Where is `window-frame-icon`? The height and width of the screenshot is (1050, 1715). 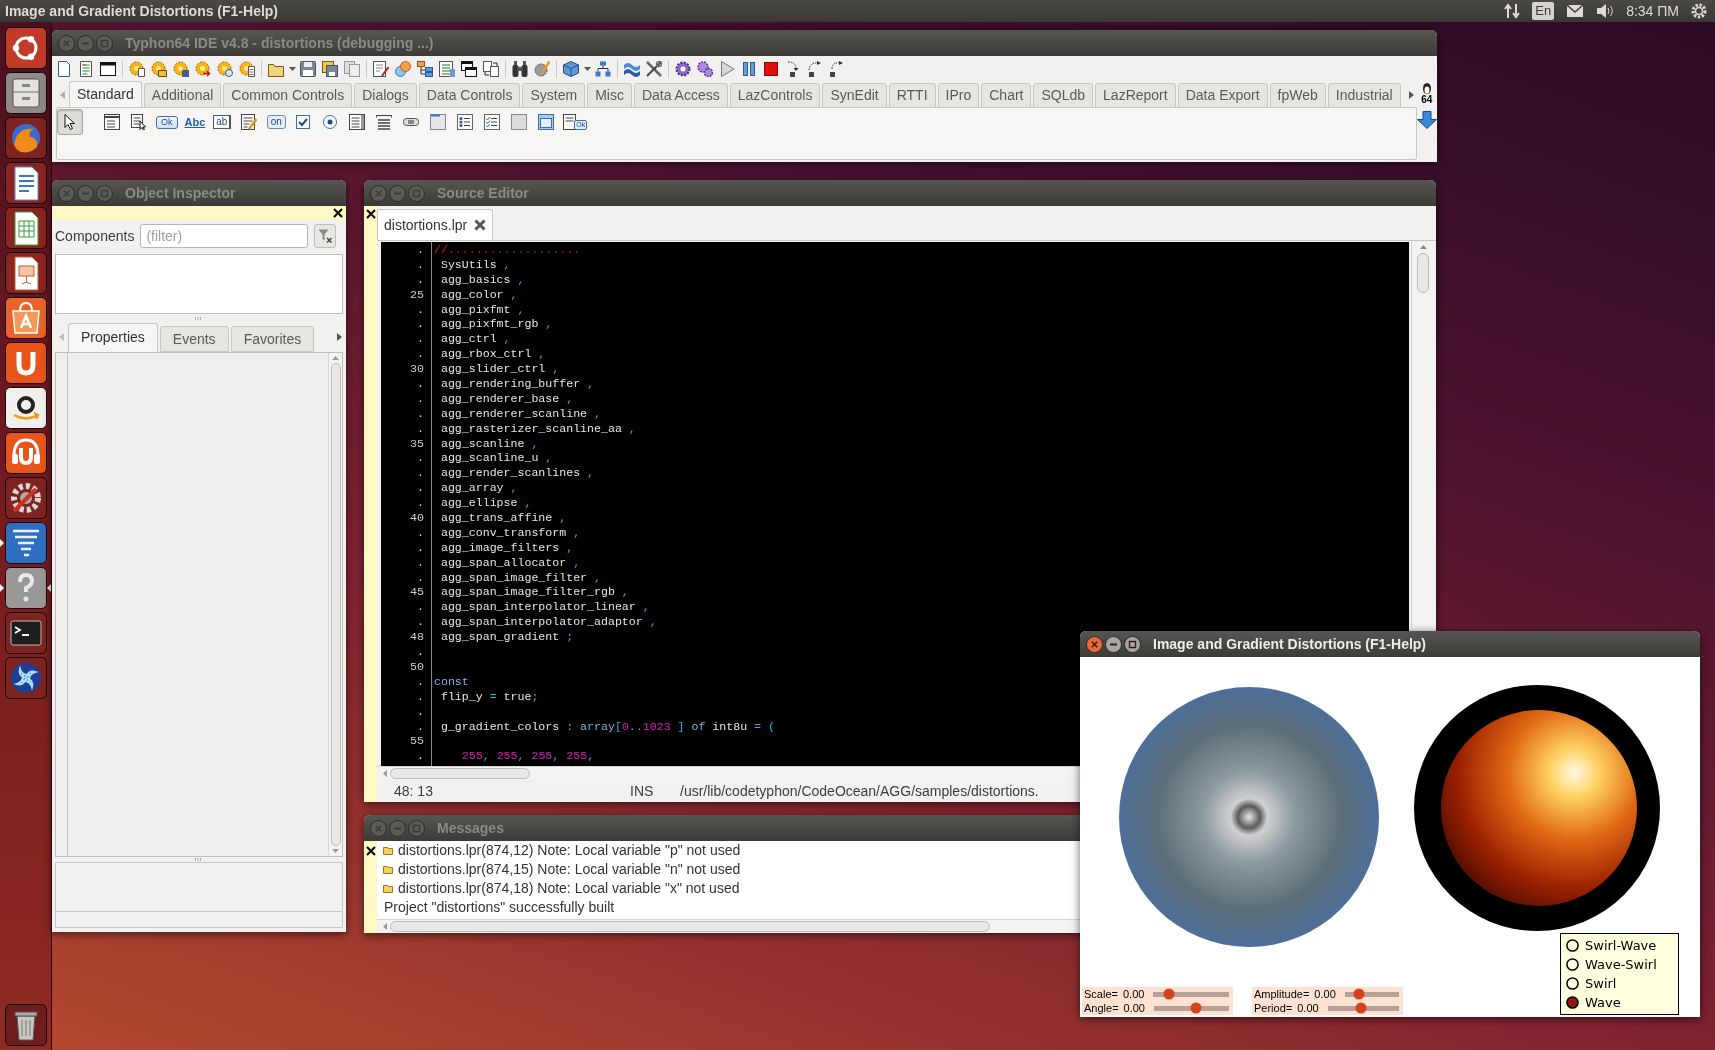 window-frame-icon is located at coordinates (546, 122).